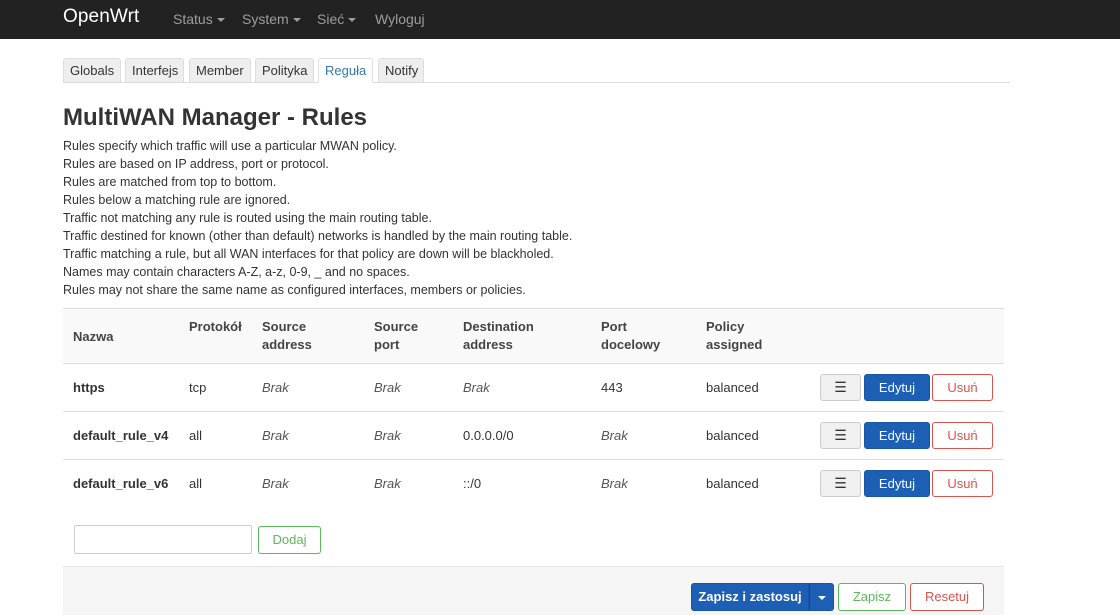  I want to click on column-header-source-address: Source address, so click(287, 336).